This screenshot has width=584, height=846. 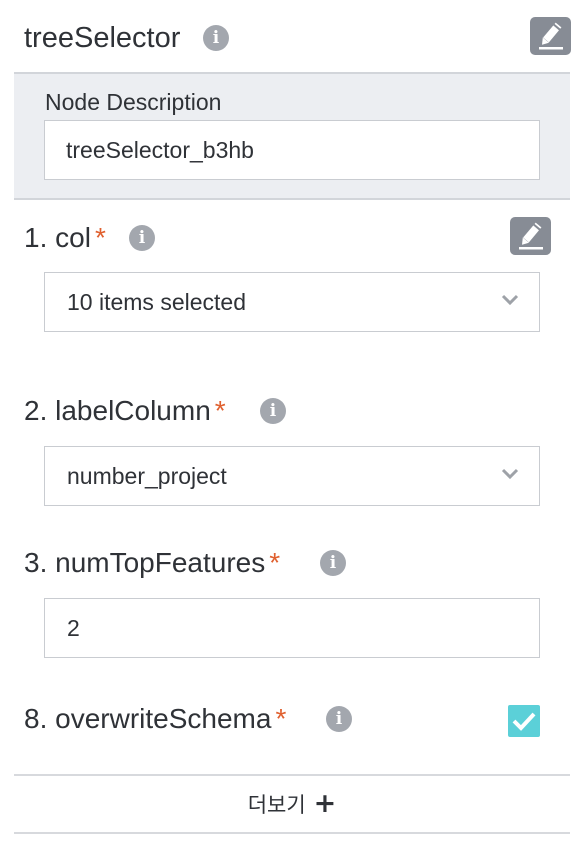 What do you see at coordinates (325, 803) in the screenshot?
I see `plus-icon: +` at bounding box center [325, 803].